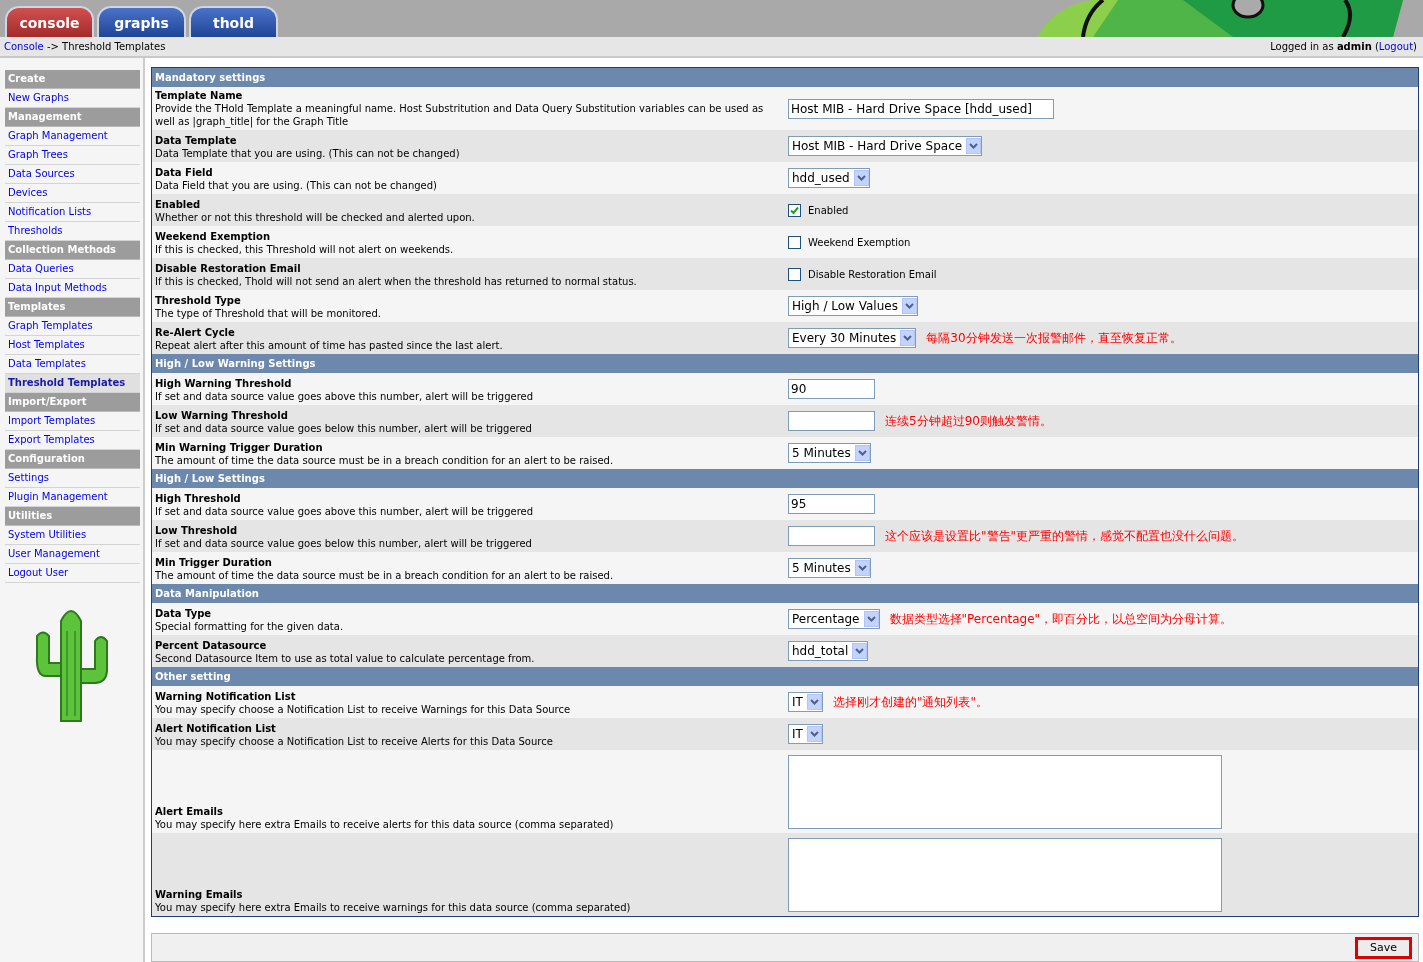 The width and height of the screenshot is (1423, 962). What do you see at coordinates (396, 281) in the screenshot?
I see `field-description: If this is checked, Thold will not send an alert when the threshold has returned to normal status.` at bounding box center [396, 281].